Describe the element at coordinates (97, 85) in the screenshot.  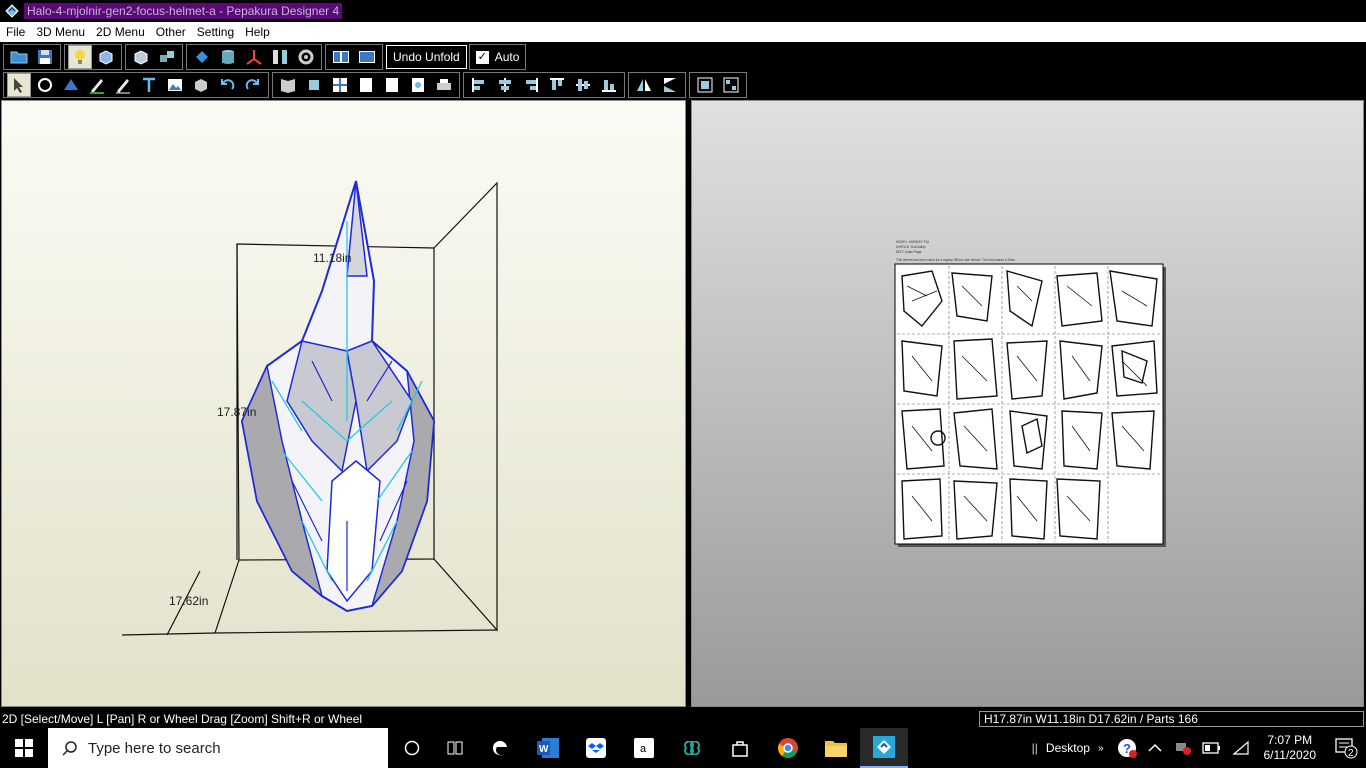
I see `fold-line-button` at that location.